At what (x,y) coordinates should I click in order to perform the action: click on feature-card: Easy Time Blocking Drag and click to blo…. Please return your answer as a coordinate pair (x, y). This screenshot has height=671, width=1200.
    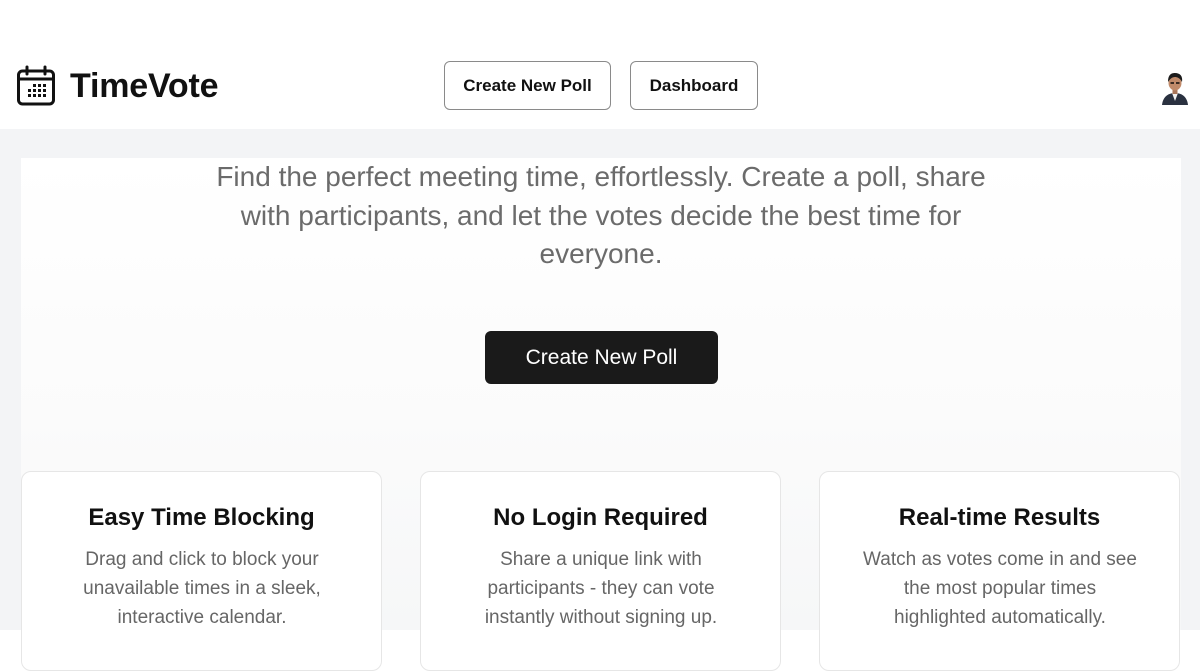
    Looking at the image, I should click on (201, 571).